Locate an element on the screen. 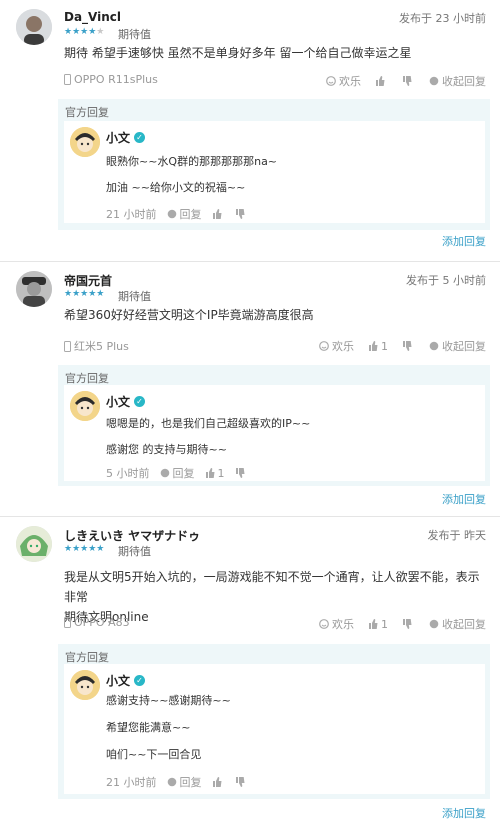 Image resolution: width=500 pixels, height=831 pixels. reply-text-line: 加油 ~~给你小文的祝福~~ is located at coordinates (176, 187).